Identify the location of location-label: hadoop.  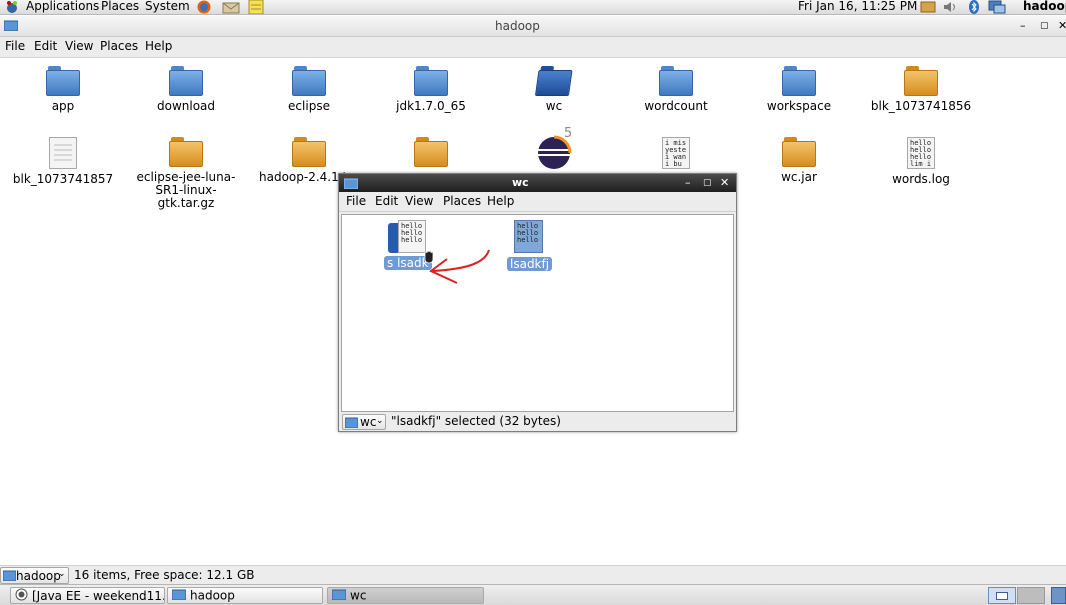
(38, 576).